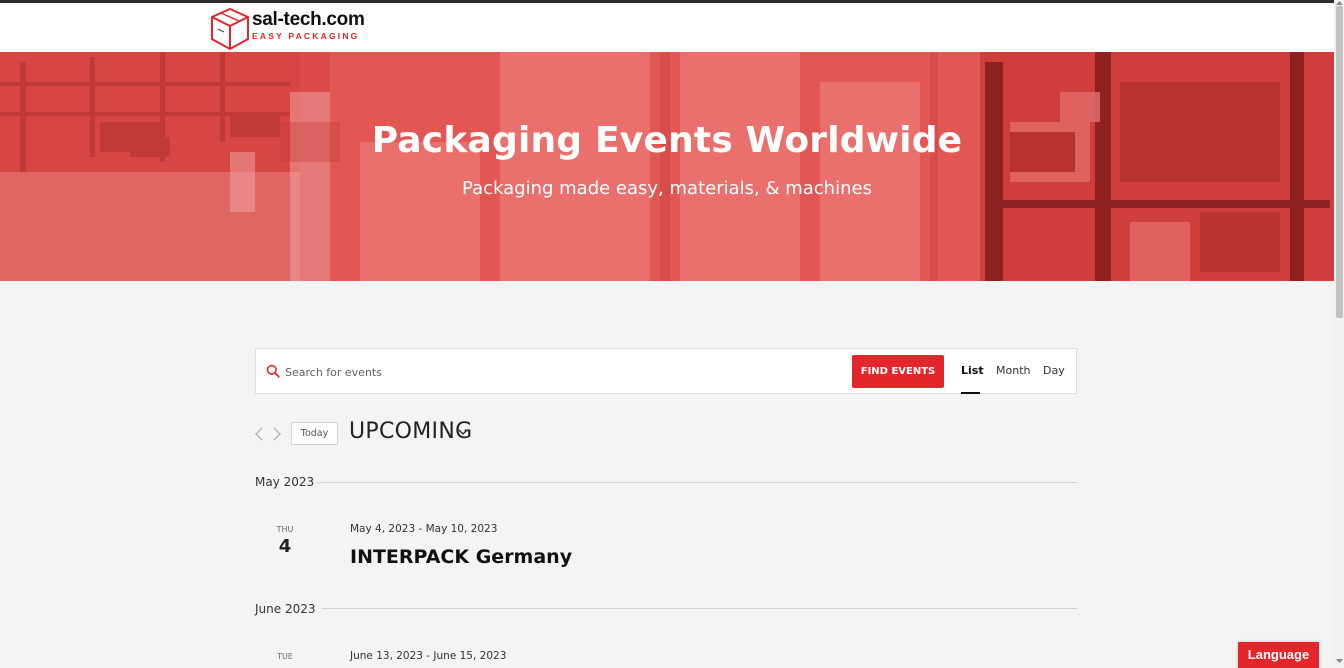 The width and height of the screenshot is (1344, 668). What do you see at coordinates (461, 557) in the screenshot?
I see `event-title-link: INTERPACK Germany` at bounding box center [461, 557].